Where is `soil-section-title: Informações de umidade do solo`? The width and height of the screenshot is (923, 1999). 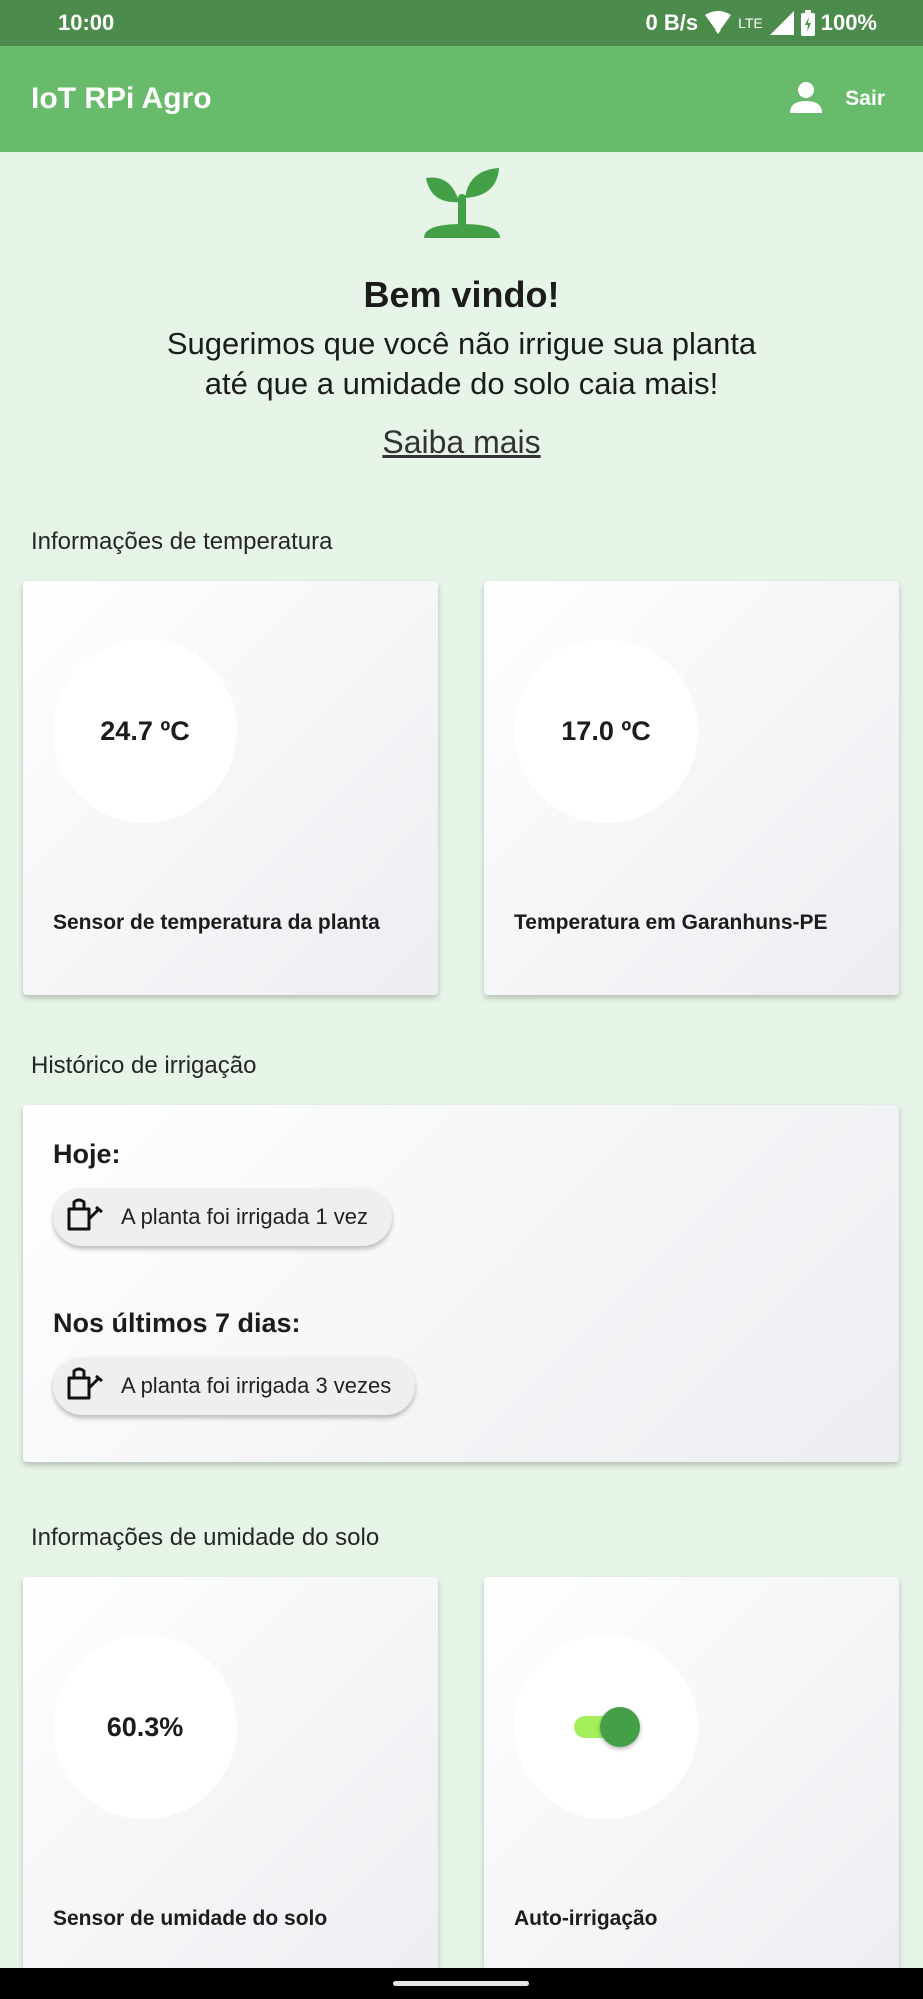 soil-section-title: Informações de umidade do solo is located at coordinates (205, 1537).